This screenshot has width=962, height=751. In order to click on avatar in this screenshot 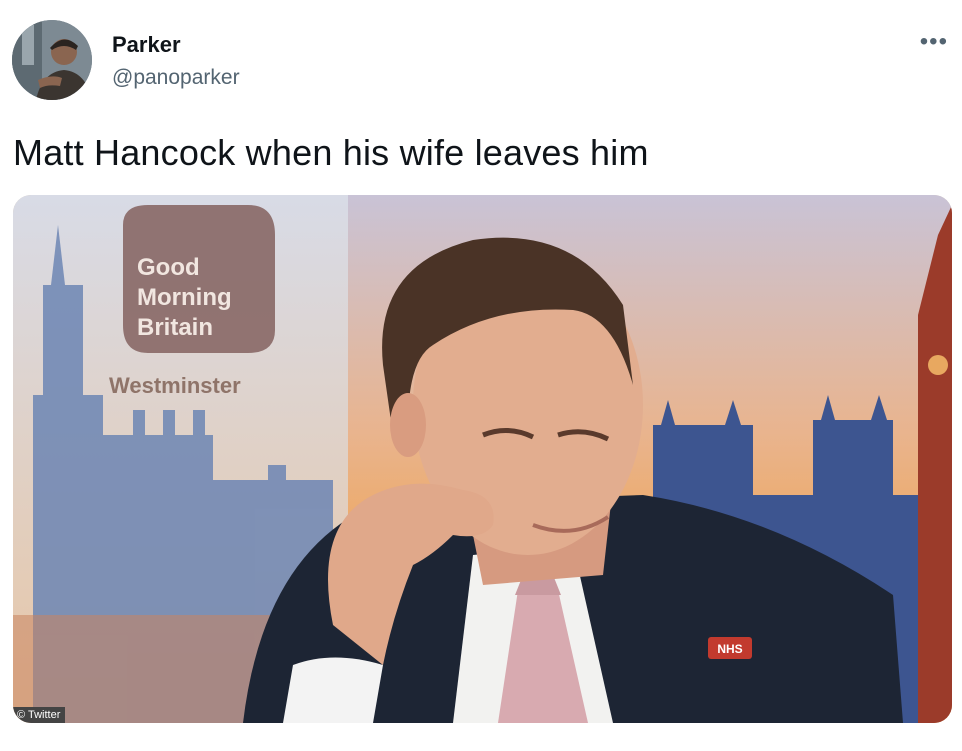, I will do `click(52, 60)`.